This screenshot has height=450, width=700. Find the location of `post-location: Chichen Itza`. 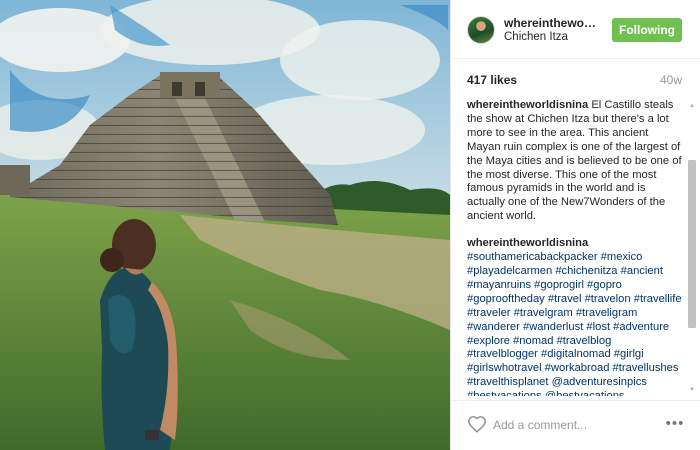

post-location: Chichen Itza is located at coordinates (536, 37).